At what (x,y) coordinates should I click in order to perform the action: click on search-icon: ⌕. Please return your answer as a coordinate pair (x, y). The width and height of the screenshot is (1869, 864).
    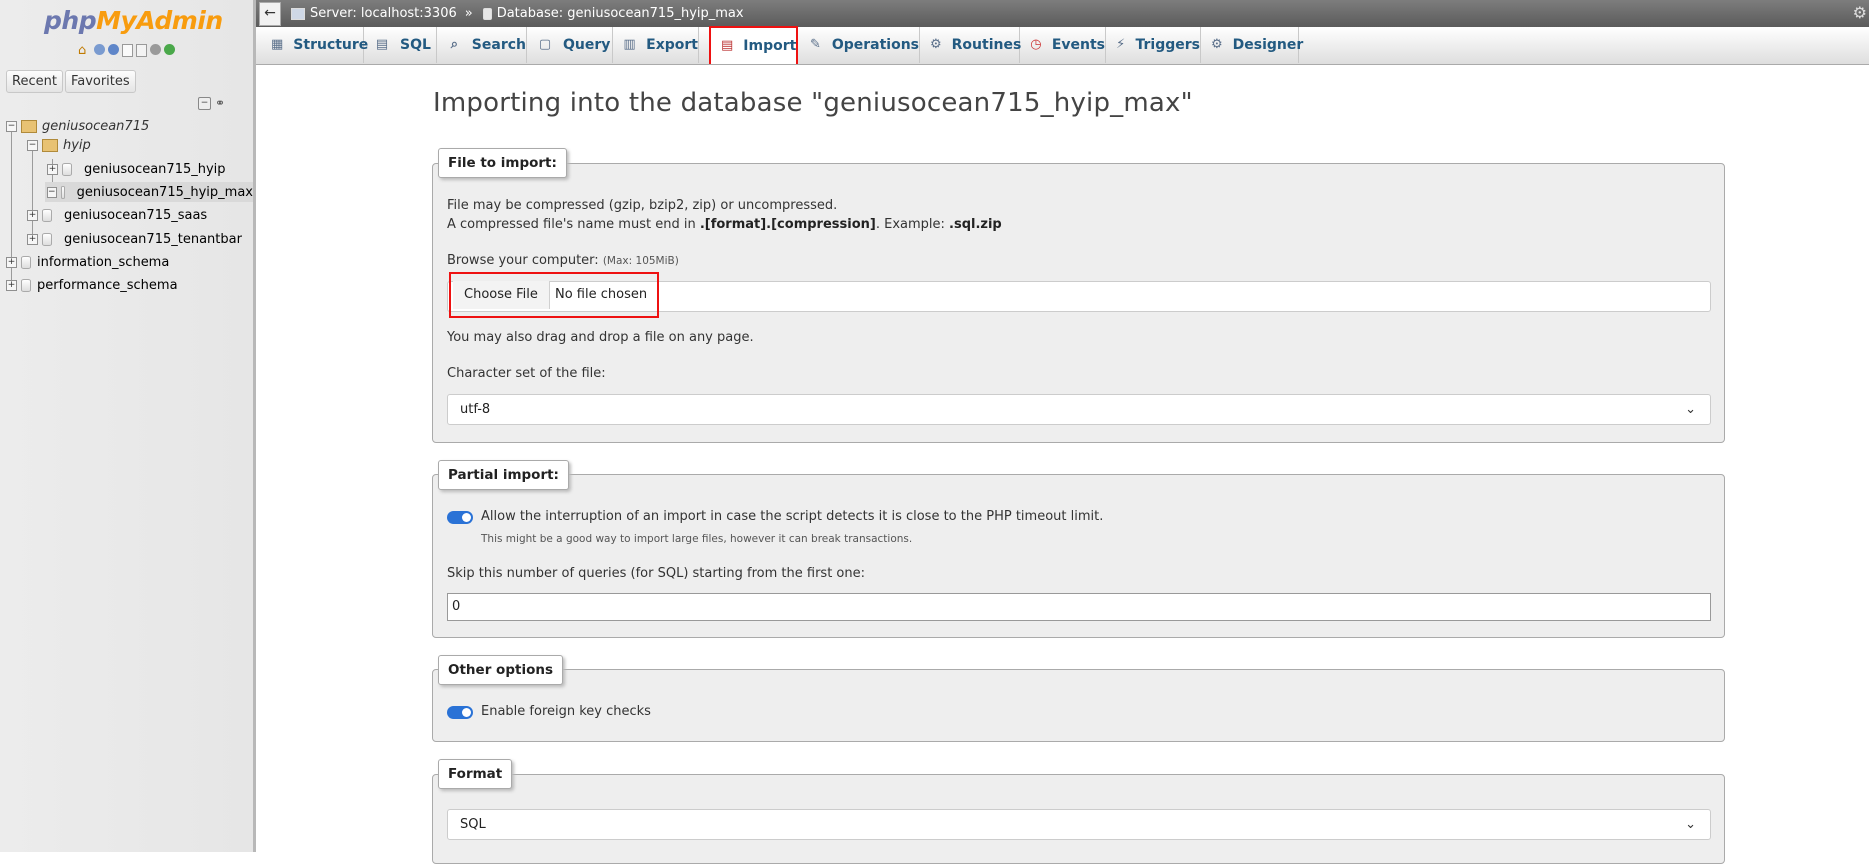
    Looking at the image, I should click on (454, 44).